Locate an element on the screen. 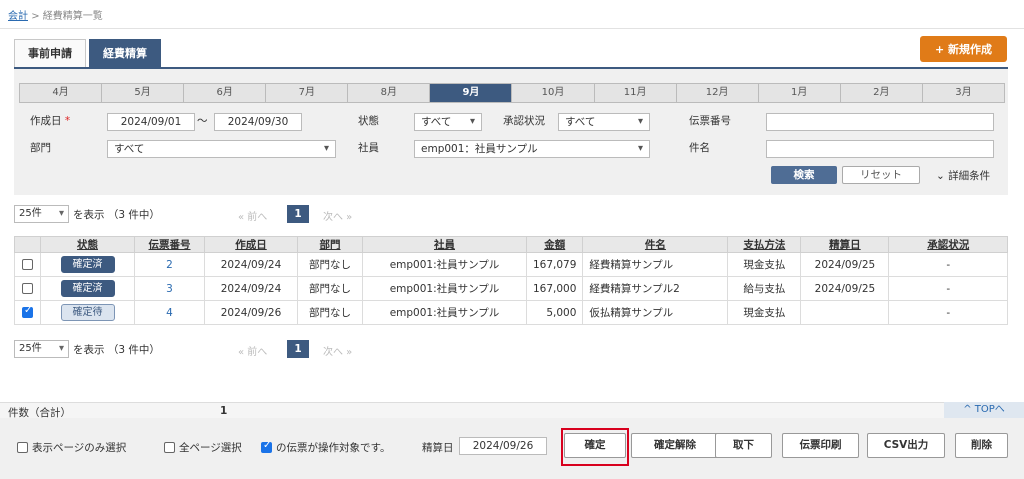 The height and width of the screenshot is (479, 1024). breadcrumb: 会計 > 経費精算一覧 is located at coordinates (55, 14).